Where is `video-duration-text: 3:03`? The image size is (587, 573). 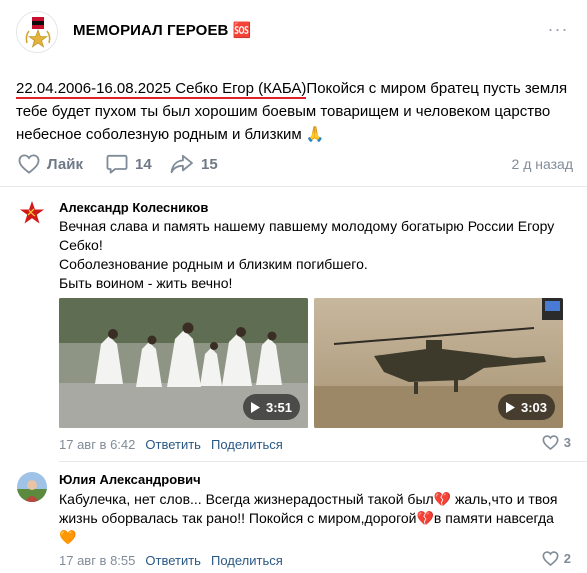 video-duration-text: 3:03 is located at coordinates (533, 407).